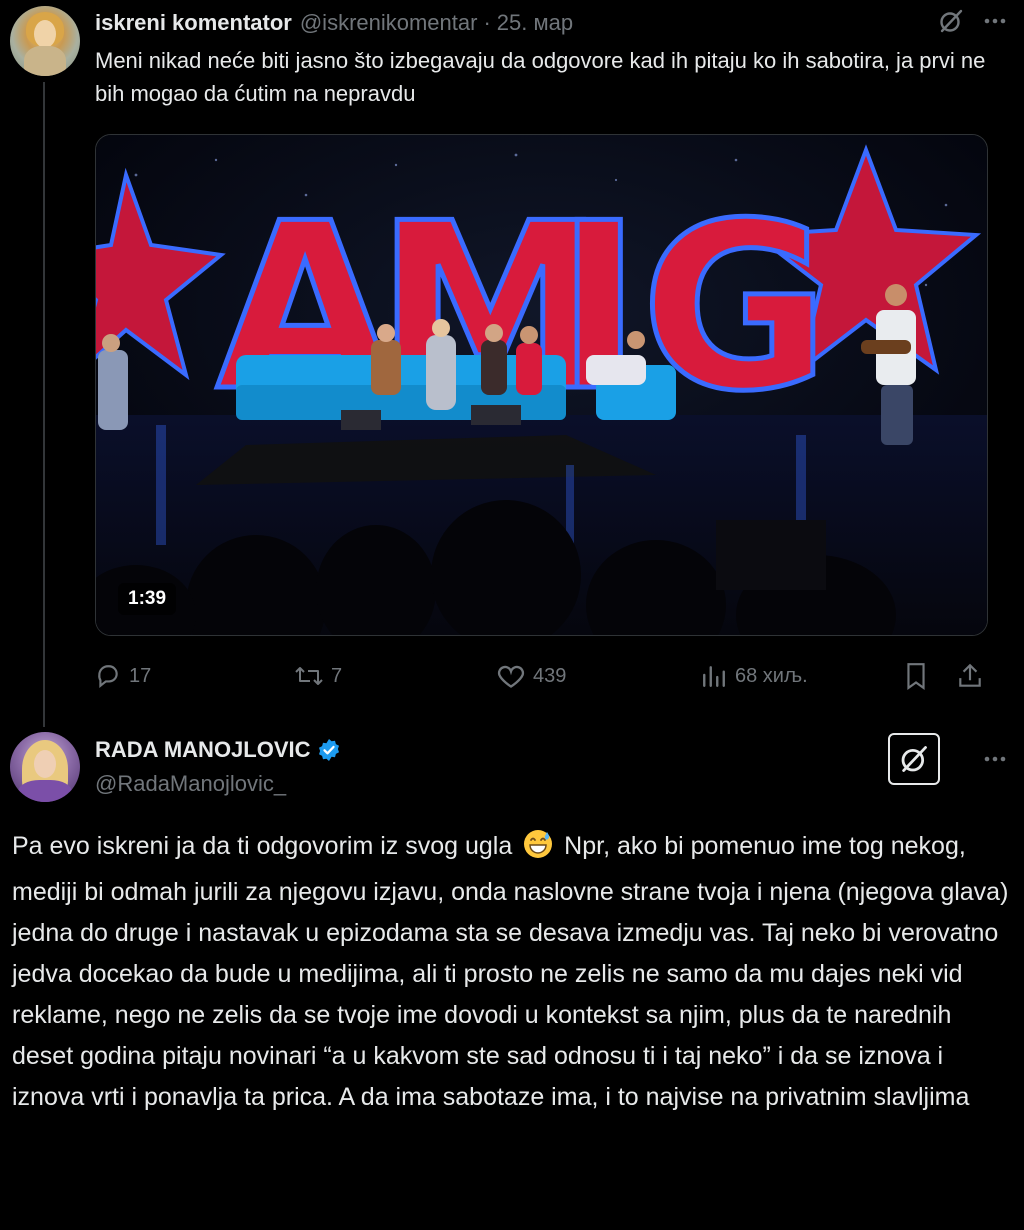 This screenshot has width=1024, height=1230. Describe the element at coordinates (550, 675) in the screenshot. I see `like-count: 439` at that location.